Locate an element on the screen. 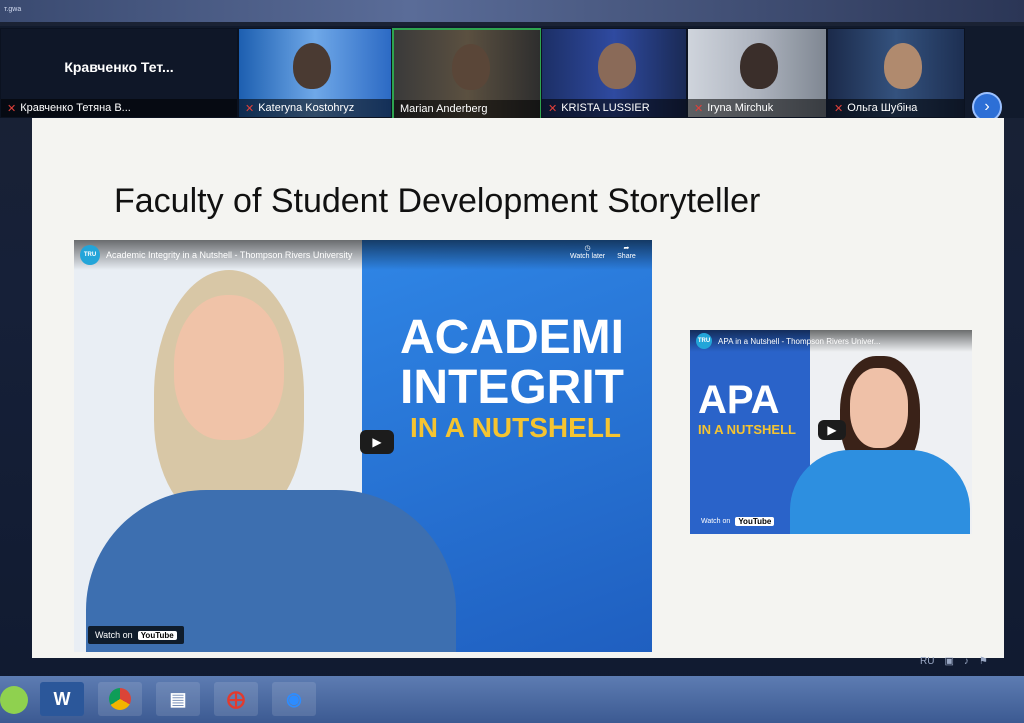 The height and width of the screenshot is (723, 1024). taskbar: W ▤ ⨁ ◉ is located at coordinates (512, 699).